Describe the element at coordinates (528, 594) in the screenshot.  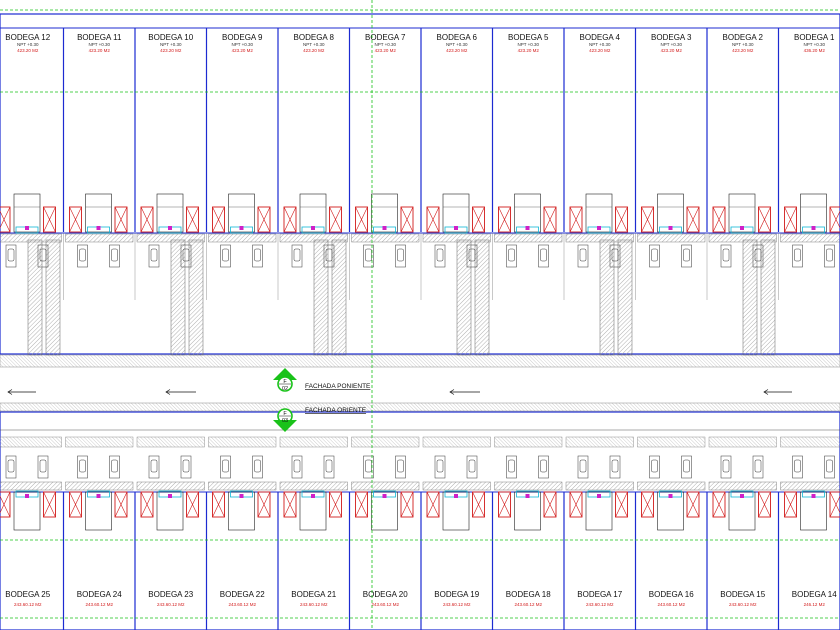
I see `bay-name: BODEGA 18` at that location.